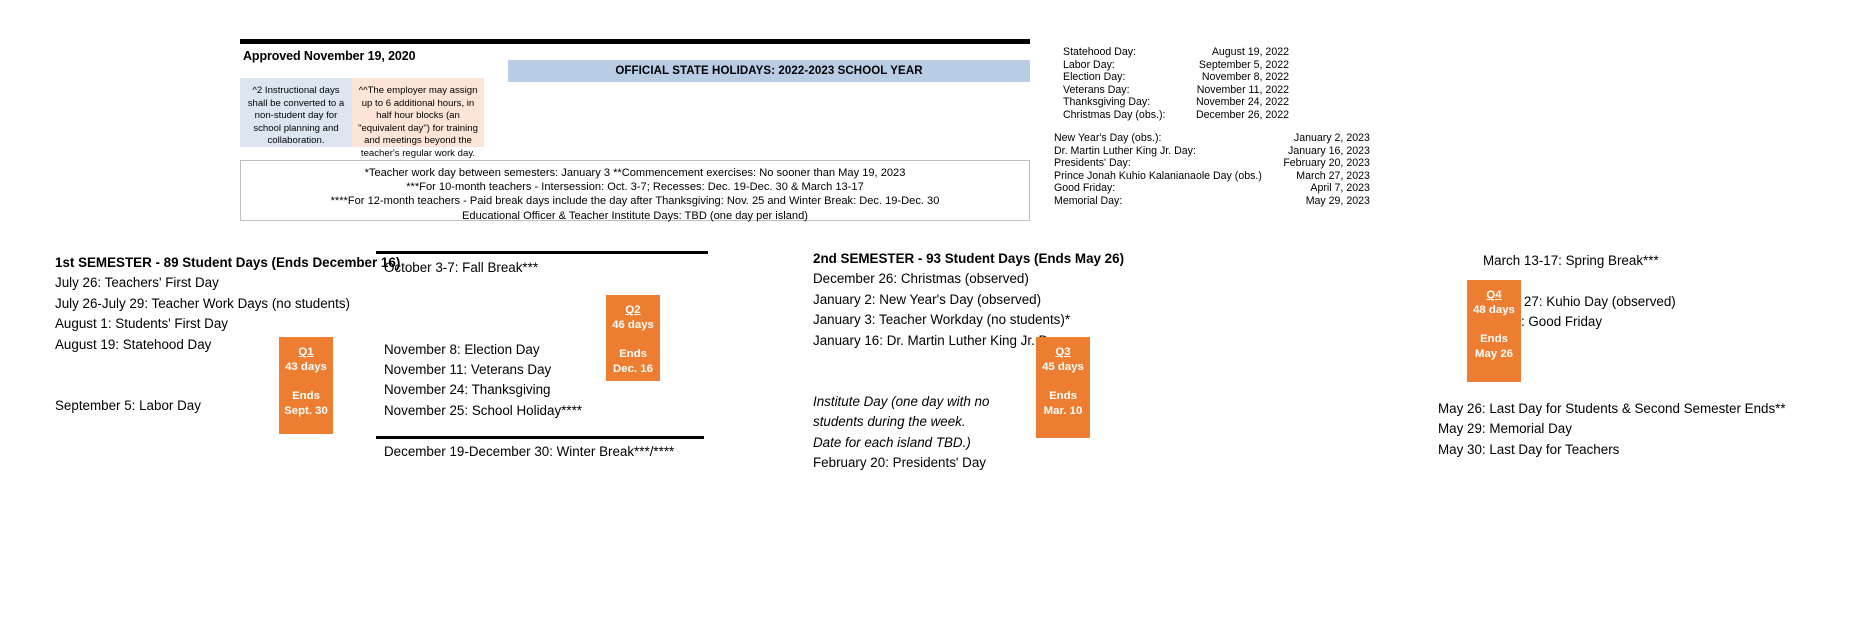 The width and height of the screenshot is (1857, 627). Describe the element at coordinates (1063, 387) in the screenshot. I see `quarter-badge-q3: Q3 45 days Ends Mar. 10` at that location.